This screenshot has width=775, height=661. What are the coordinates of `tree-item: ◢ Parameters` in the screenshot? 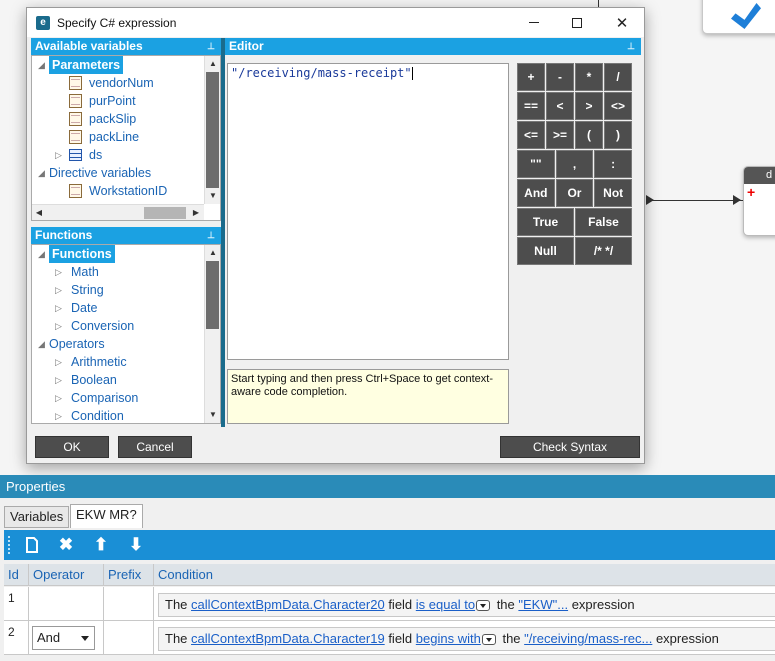 It's located at (126, 65).